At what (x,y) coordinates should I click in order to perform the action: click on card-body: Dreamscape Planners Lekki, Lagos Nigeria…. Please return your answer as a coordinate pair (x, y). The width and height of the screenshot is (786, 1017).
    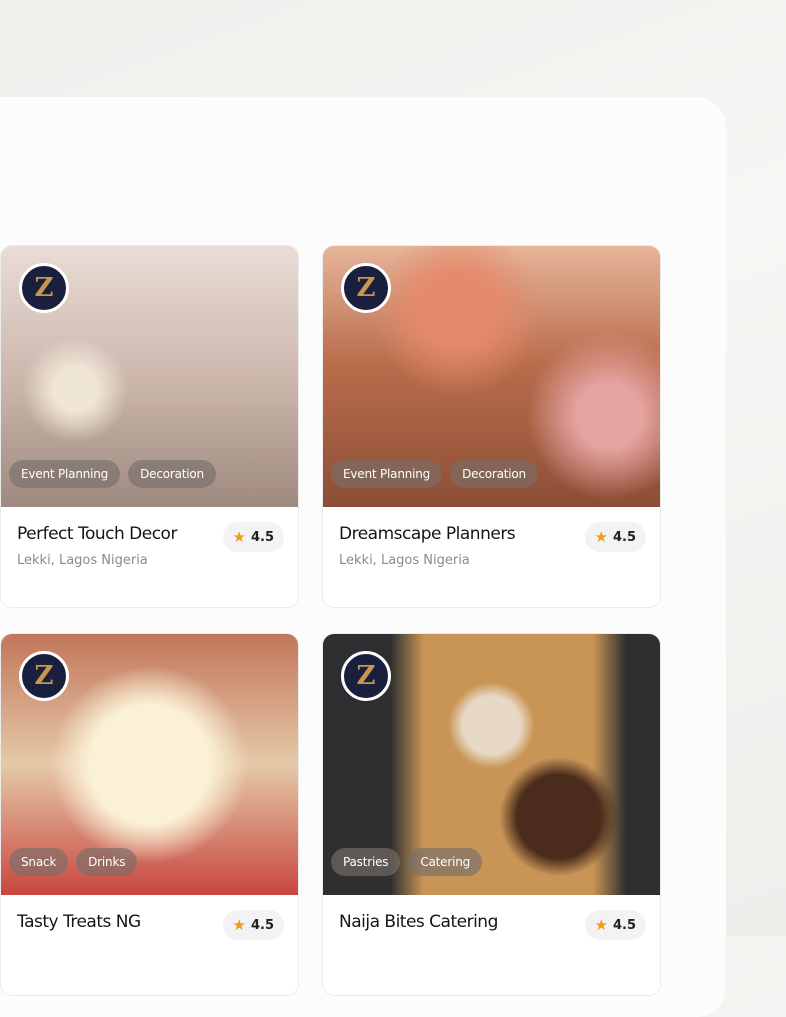
    Looking at the image, I should click on (491, 557).